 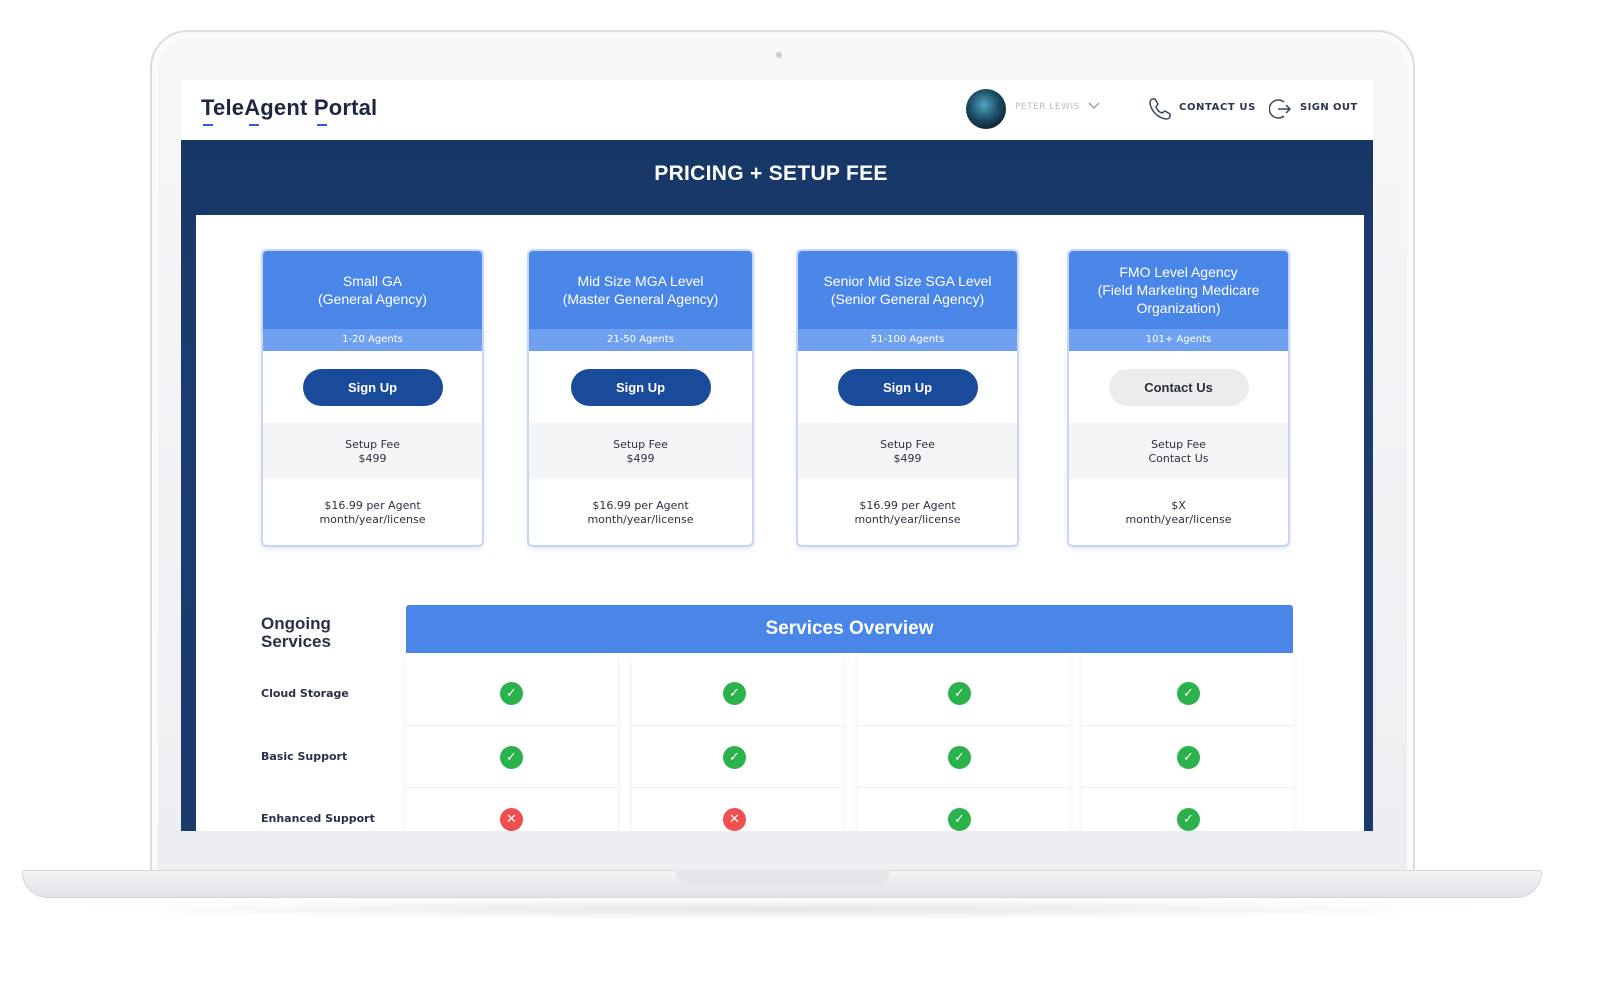 I want to click on plan-agents: 51-100 Agents, so click(x=907, y=340).